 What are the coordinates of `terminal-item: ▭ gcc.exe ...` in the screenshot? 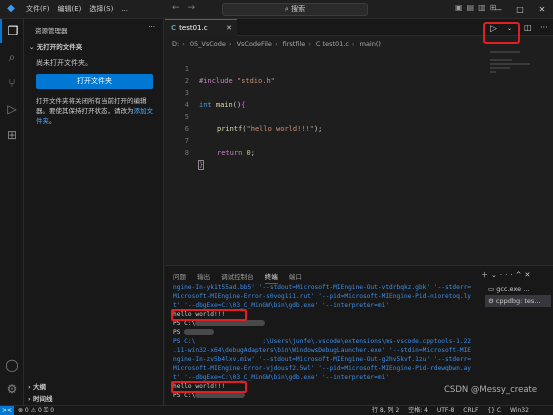 It's located at (518, 289).